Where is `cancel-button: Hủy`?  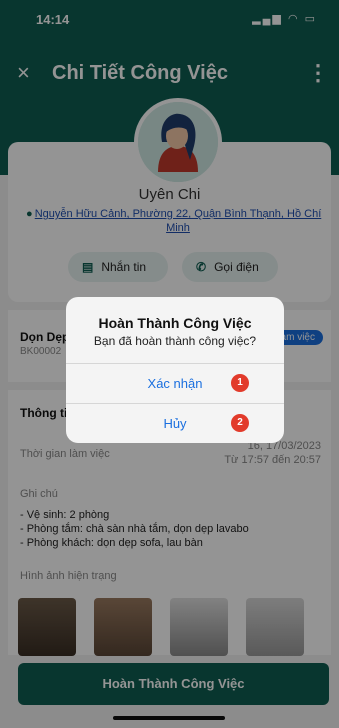
cancel-button: Hủy is located at coordinates (175, 423).